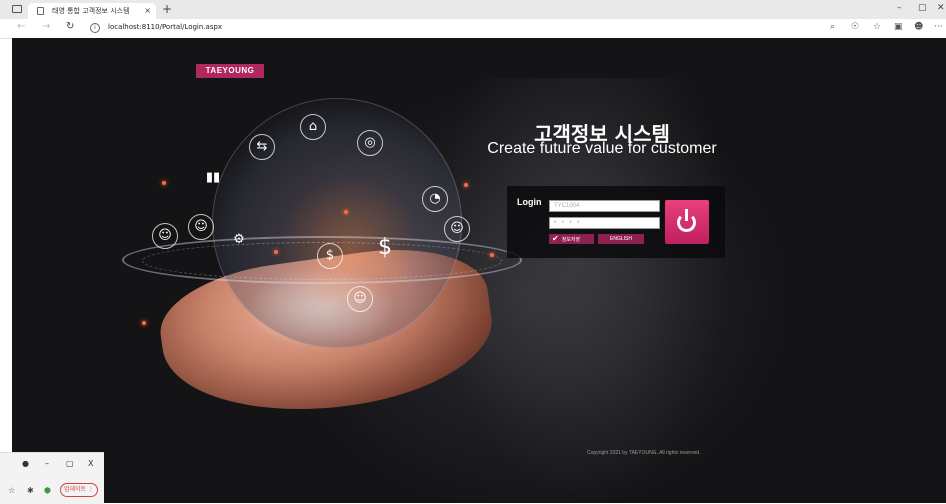 Image resolution: width=946 pixels, height=504 pixels. Describe the element at coordinates (46, 26) in the screenshot. I see `forward-icon: →` at that location.